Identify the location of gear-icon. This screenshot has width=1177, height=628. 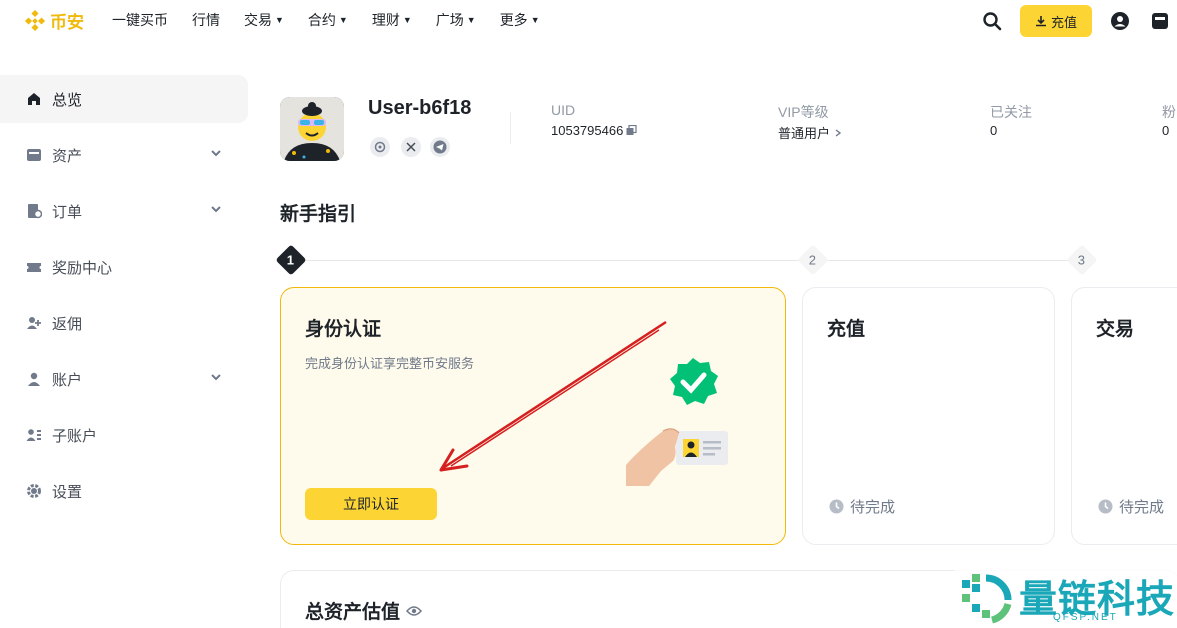
(34, 491).